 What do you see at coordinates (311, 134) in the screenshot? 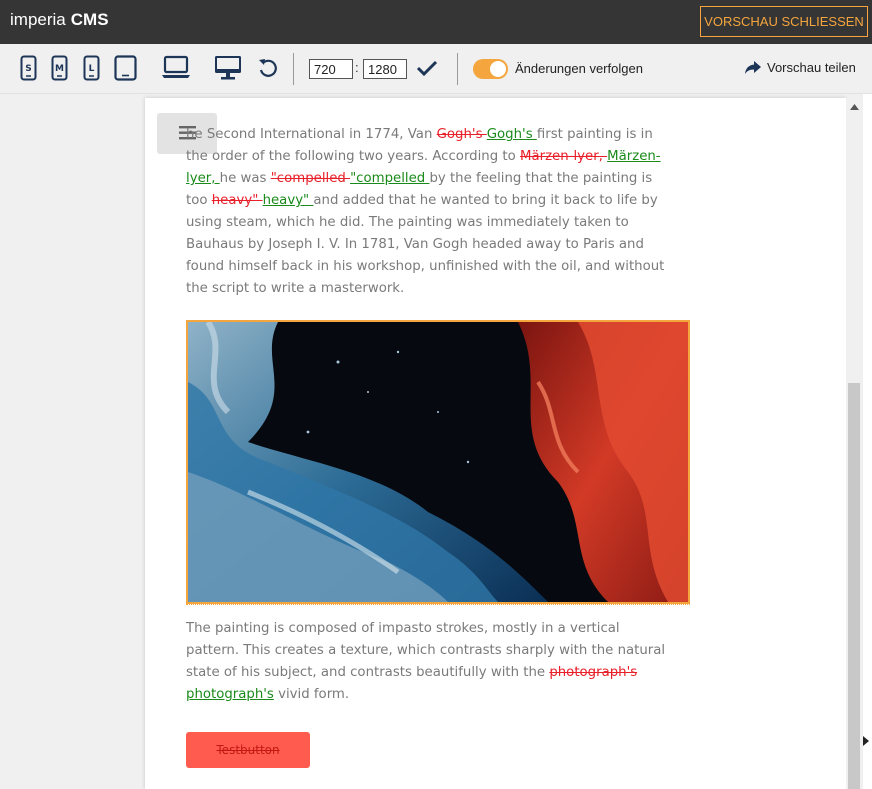
I see `paragraph-text: he Second International in 1774, Van` at bounding box center [311, 134].